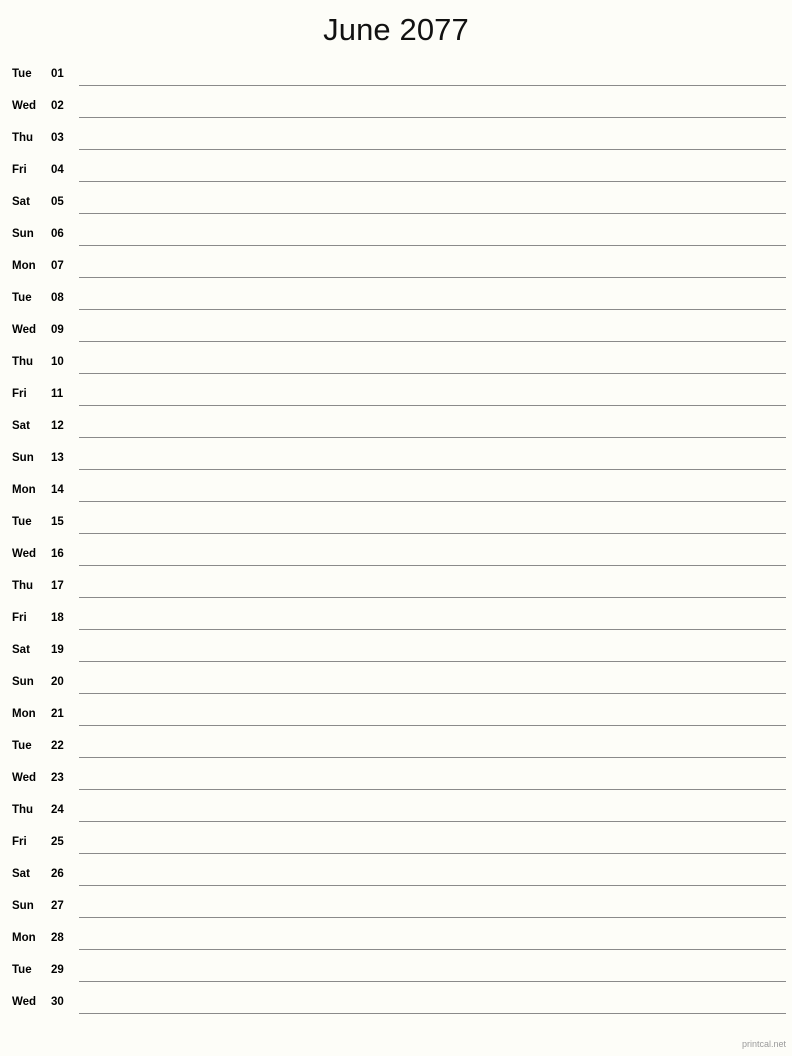  I want to click on day-row: Fri 11, so click(396, 396).